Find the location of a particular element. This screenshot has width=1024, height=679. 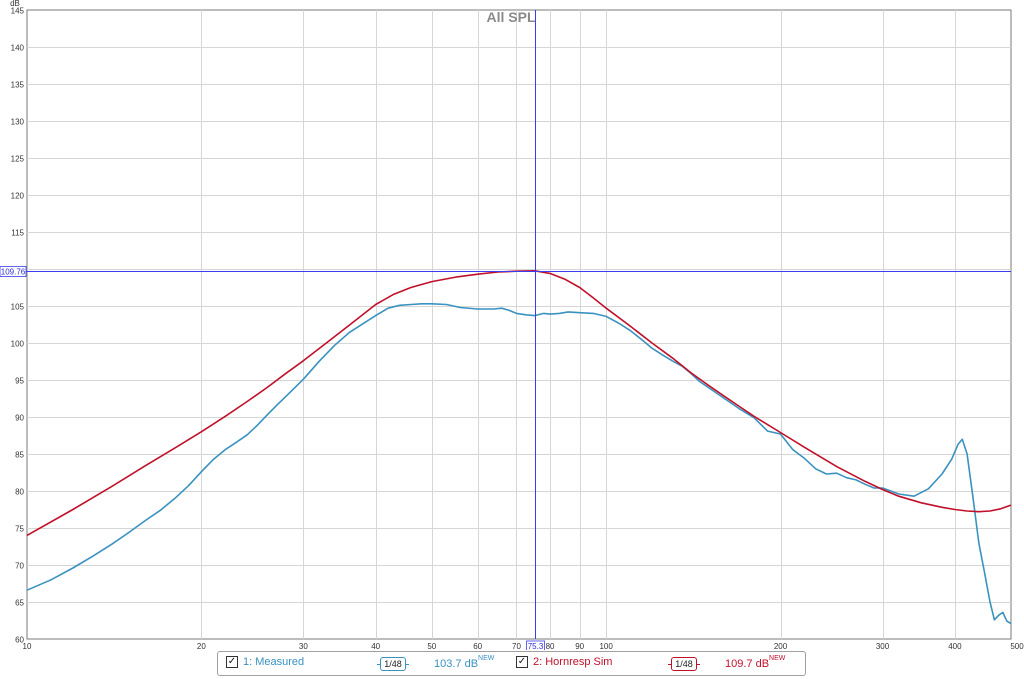

cursor-y-readout: 109.76 is located at coordinates (13, 272).